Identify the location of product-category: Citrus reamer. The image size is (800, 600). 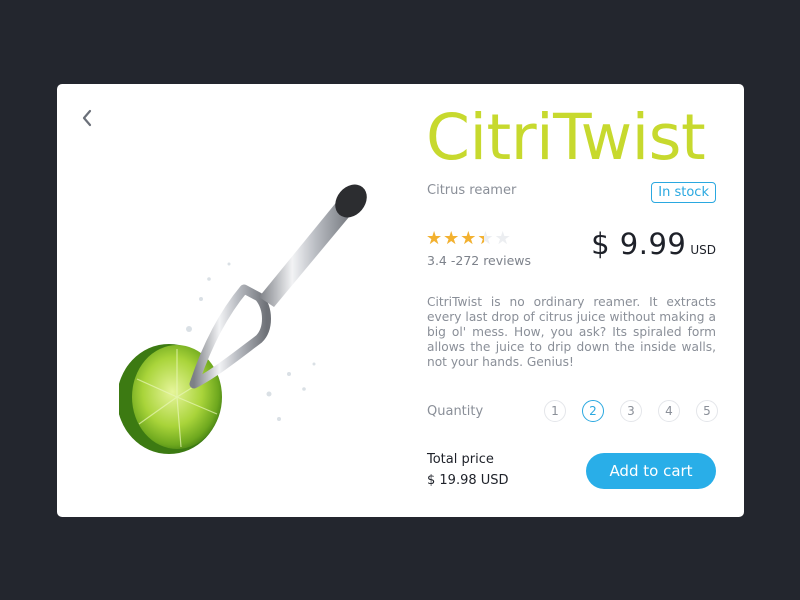
(472, 190).